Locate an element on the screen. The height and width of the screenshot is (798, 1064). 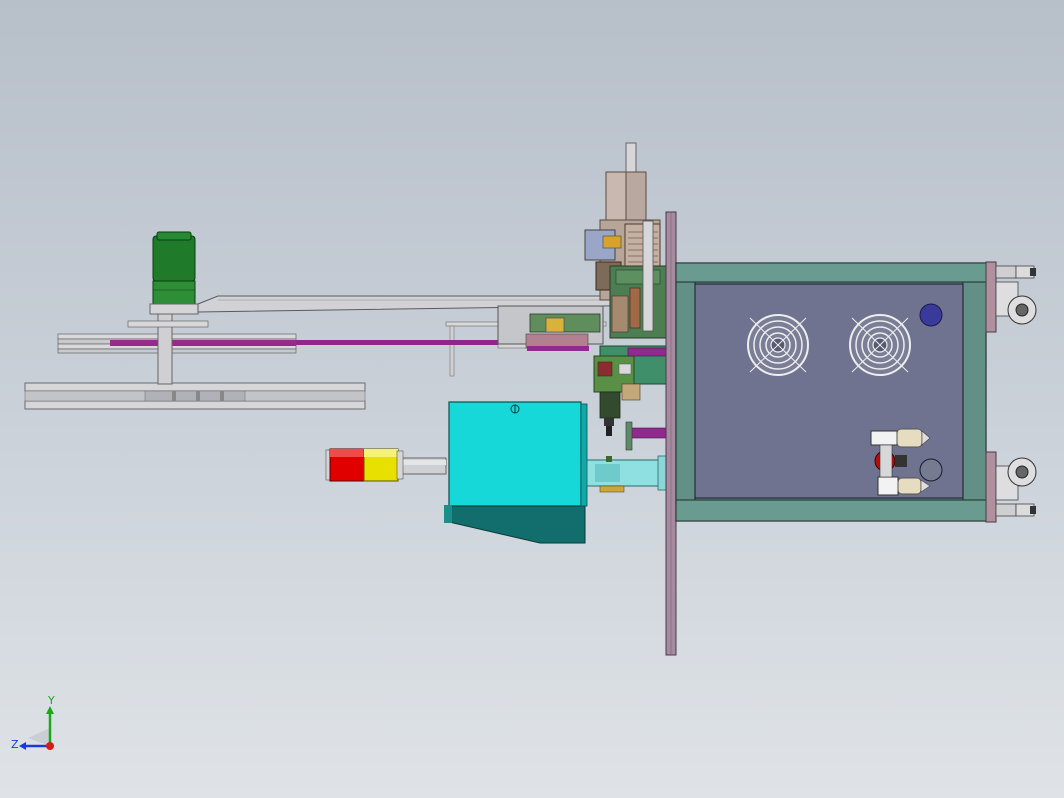
fan-right is located at coordinates (880, 345).